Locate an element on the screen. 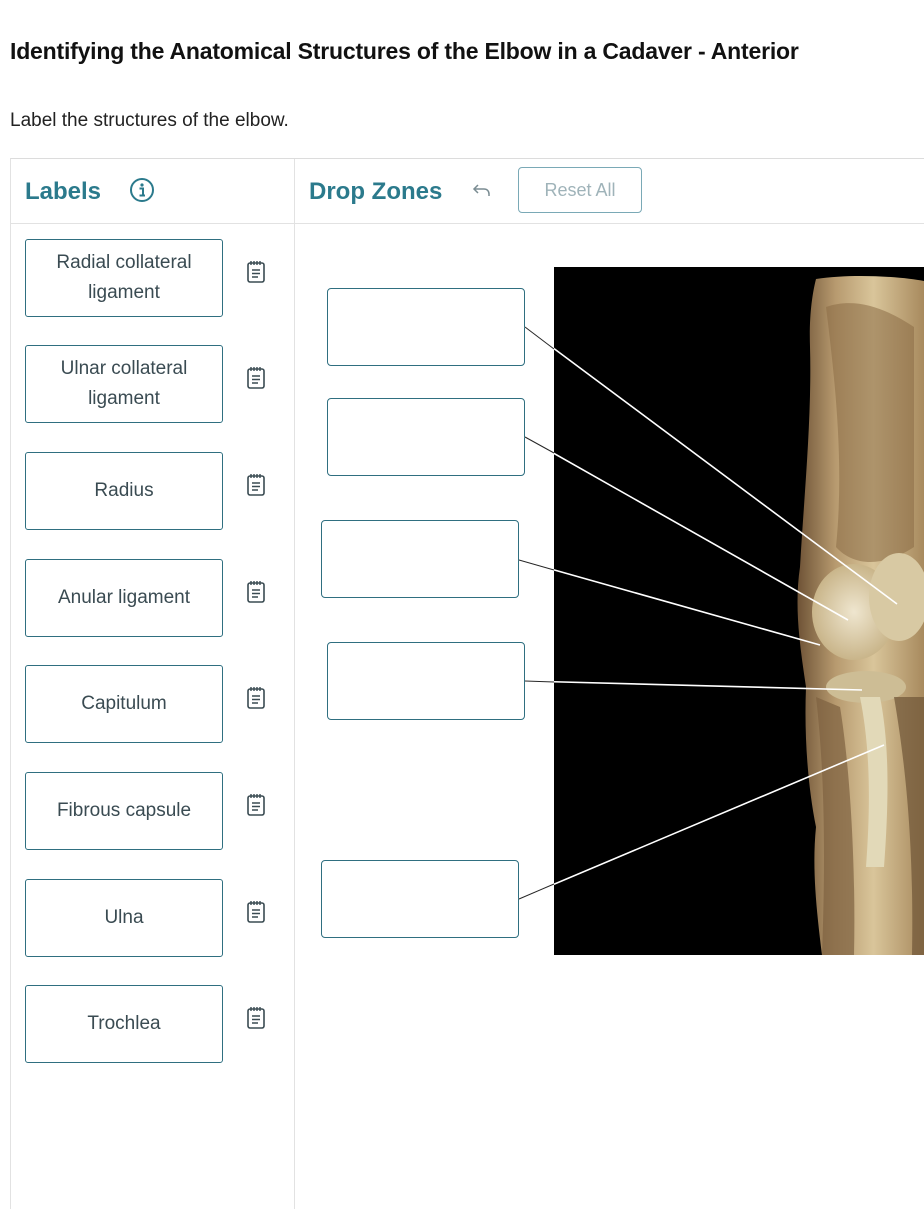  drop-zones-header: Drop Zones Reset All is located at coordinates (609, 191).